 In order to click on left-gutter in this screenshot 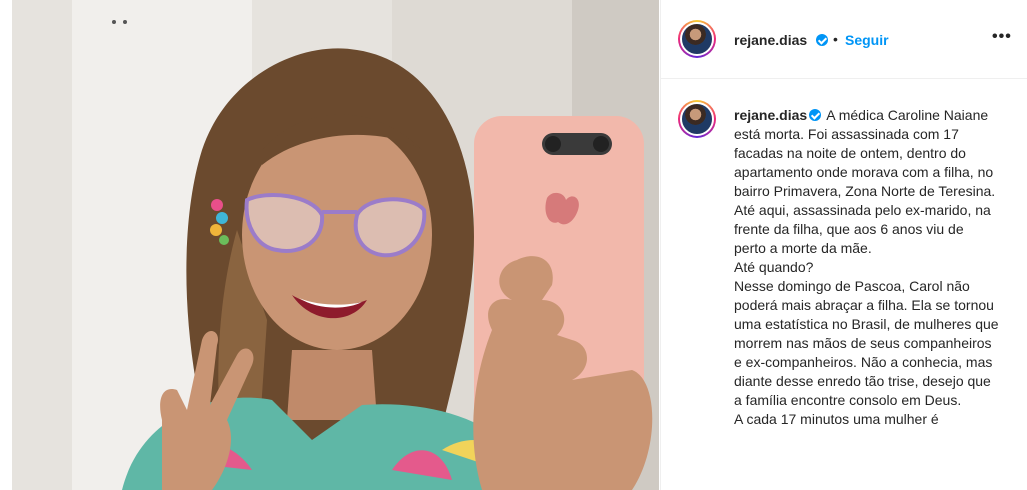, I will do `click(6, 245)`.